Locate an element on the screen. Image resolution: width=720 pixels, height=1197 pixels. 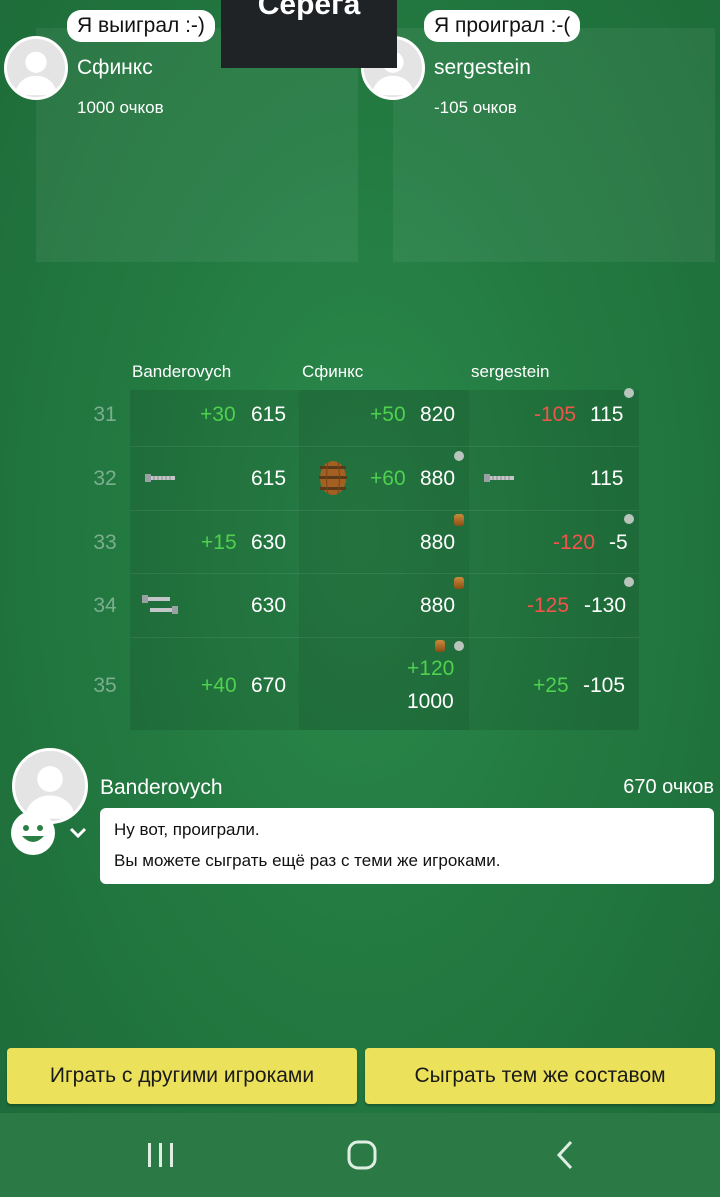
system-navigation-bar is located at coordinates (360, 1155).